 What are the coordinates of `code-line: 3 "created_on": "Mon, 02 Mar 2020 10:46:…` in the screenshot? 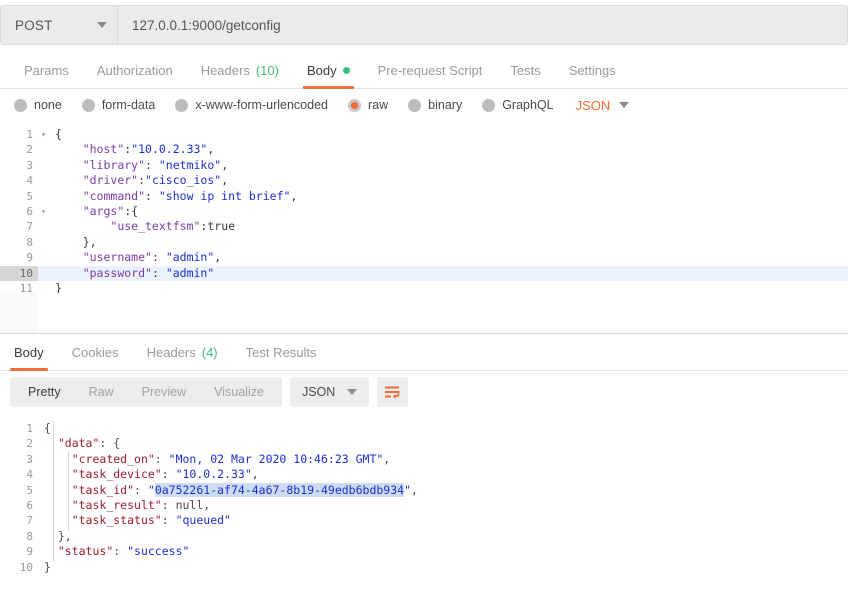 It's located at (424, 459).